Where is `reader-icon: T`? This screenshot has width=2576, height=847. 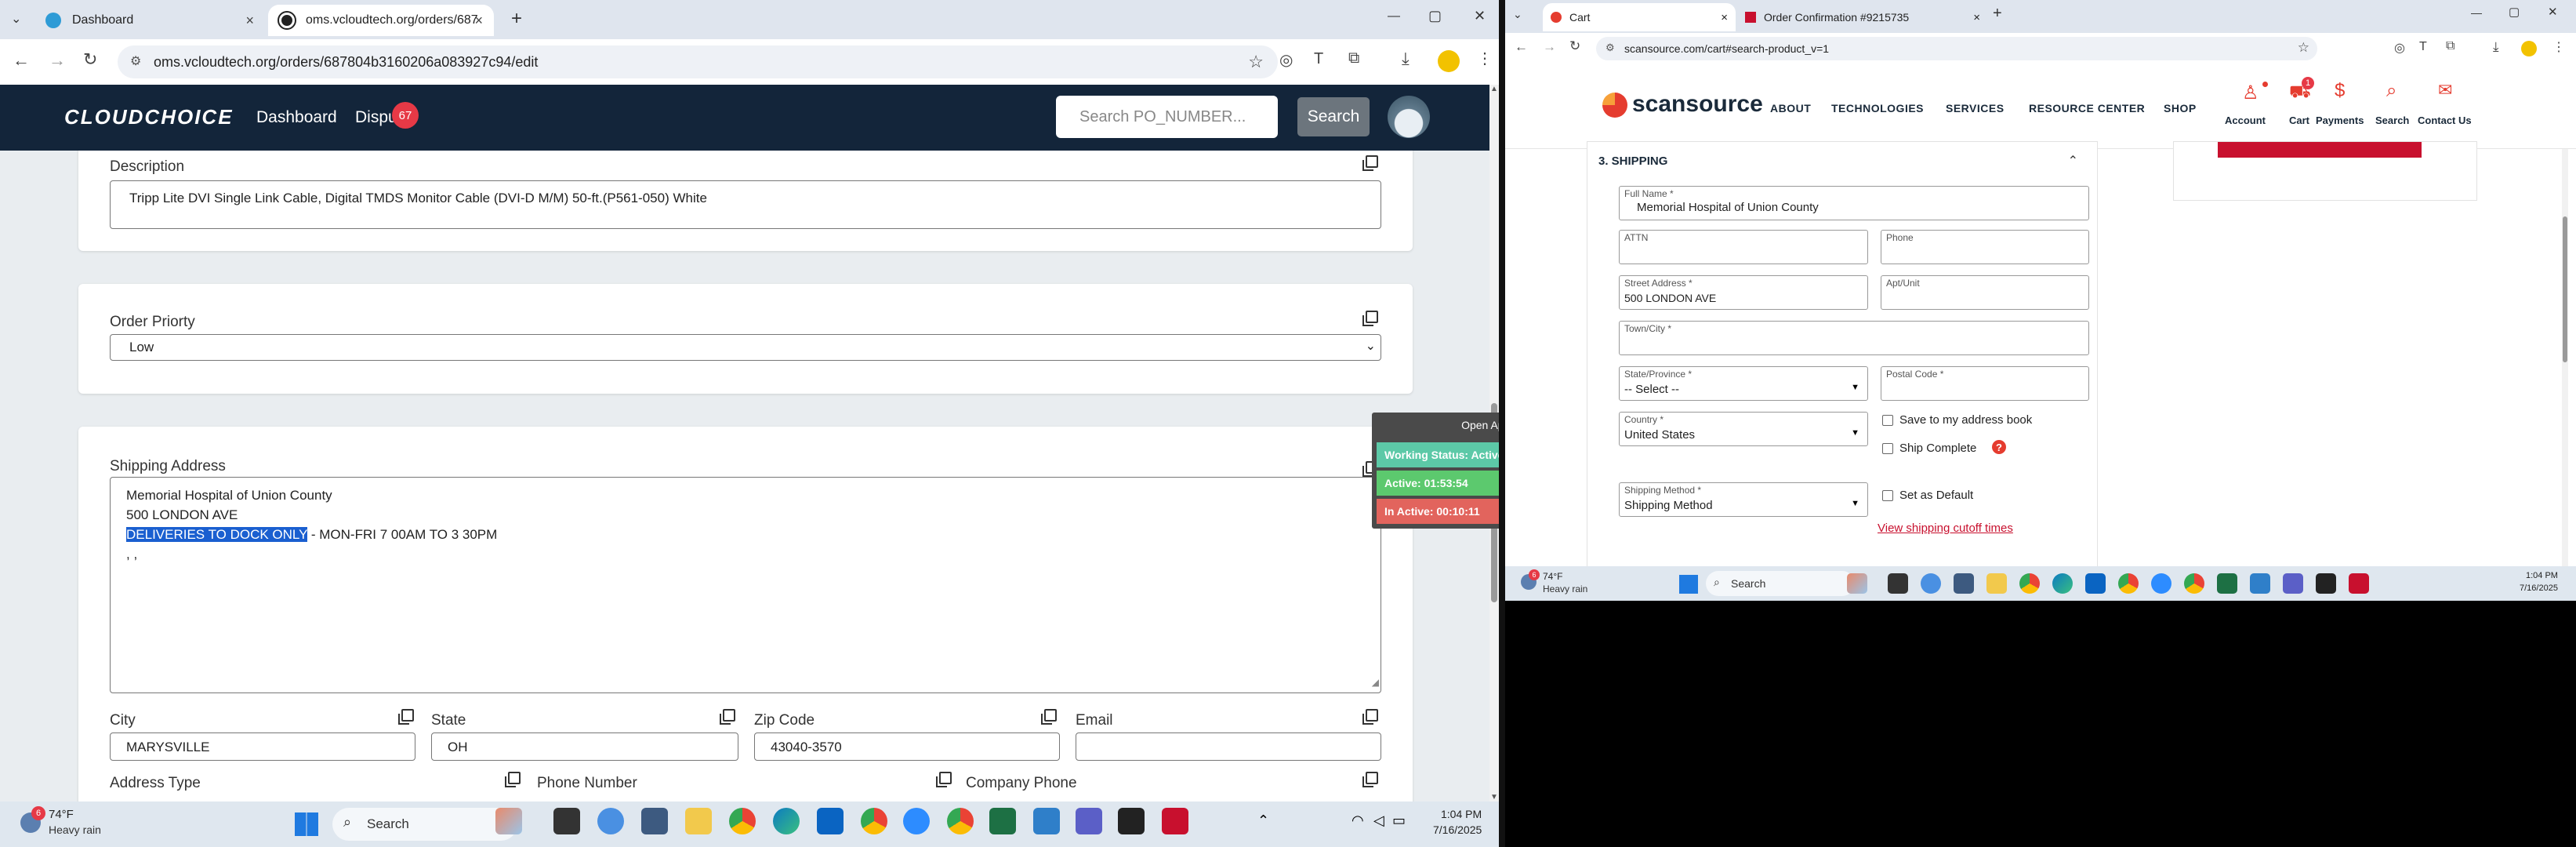 reader-icon: T is located at coordinates (2423, 47).